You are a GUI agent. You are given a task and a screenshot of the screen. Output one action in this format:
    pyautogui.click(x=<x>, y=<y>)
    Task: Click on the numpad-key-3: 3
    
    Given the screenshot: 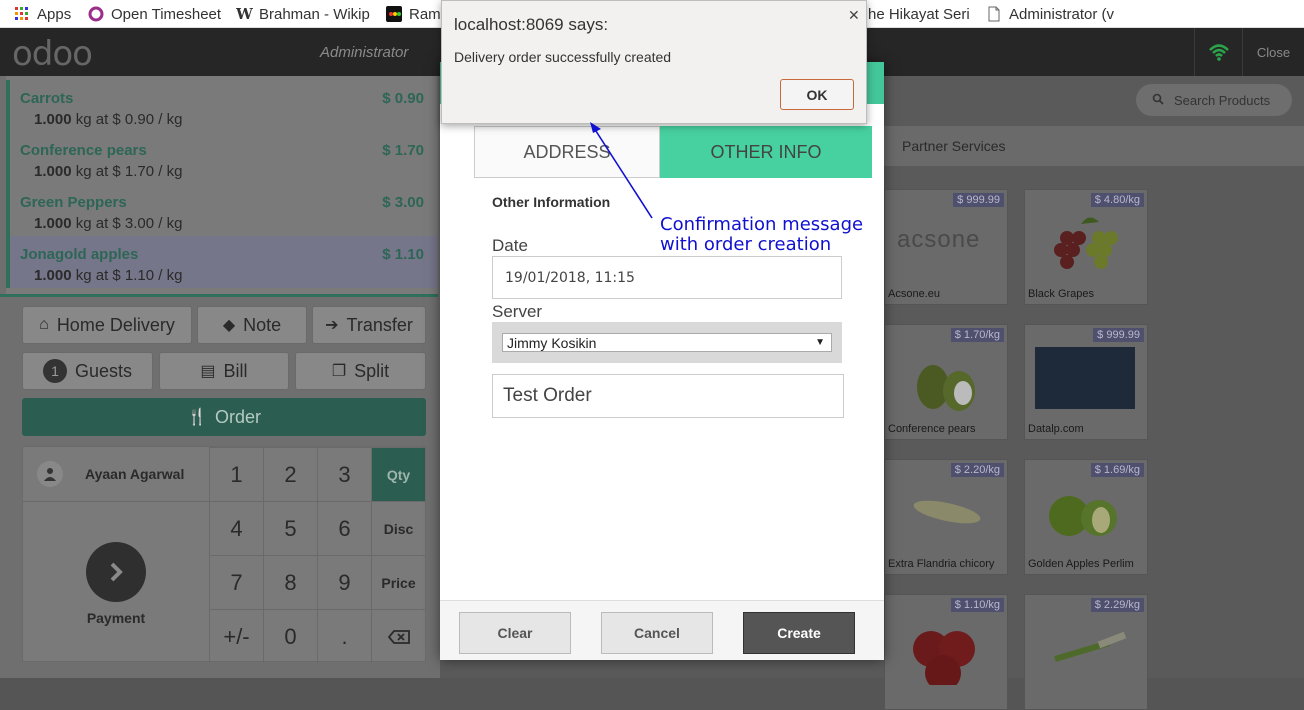 What is the action you would take?
    pyautogui.click(x=344, y=474)
    